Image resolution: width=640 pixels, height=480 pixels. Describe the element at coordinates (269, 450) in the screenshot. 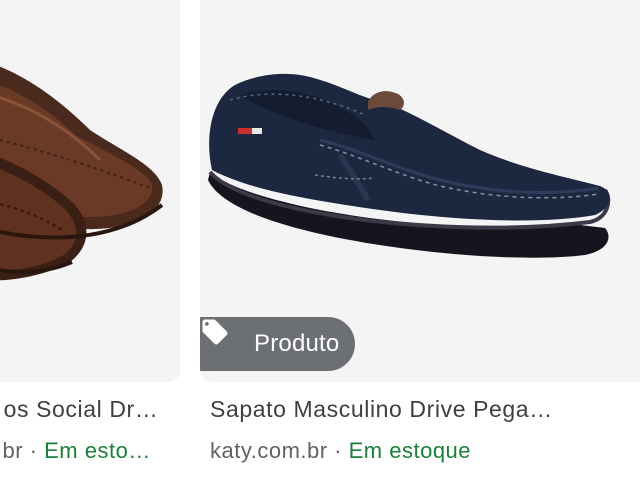

I see `merchant-name: katy.com.br` at that location.